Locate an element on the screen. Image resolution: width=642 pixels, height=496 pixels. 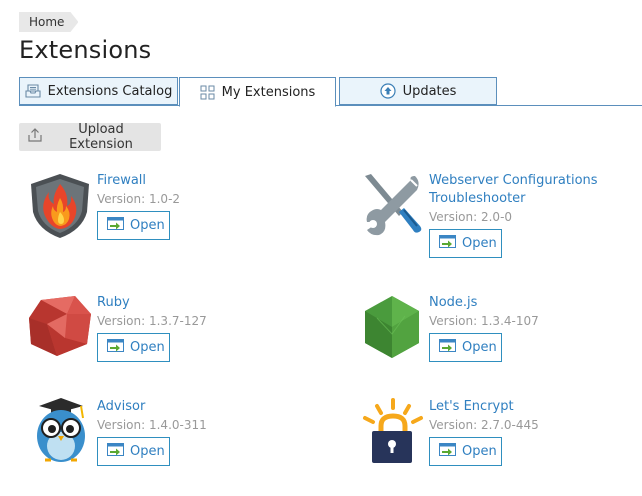
extension-info: Let's Encrypt Version: 2.7.0-445 Open is located at coordinates (529, 432).